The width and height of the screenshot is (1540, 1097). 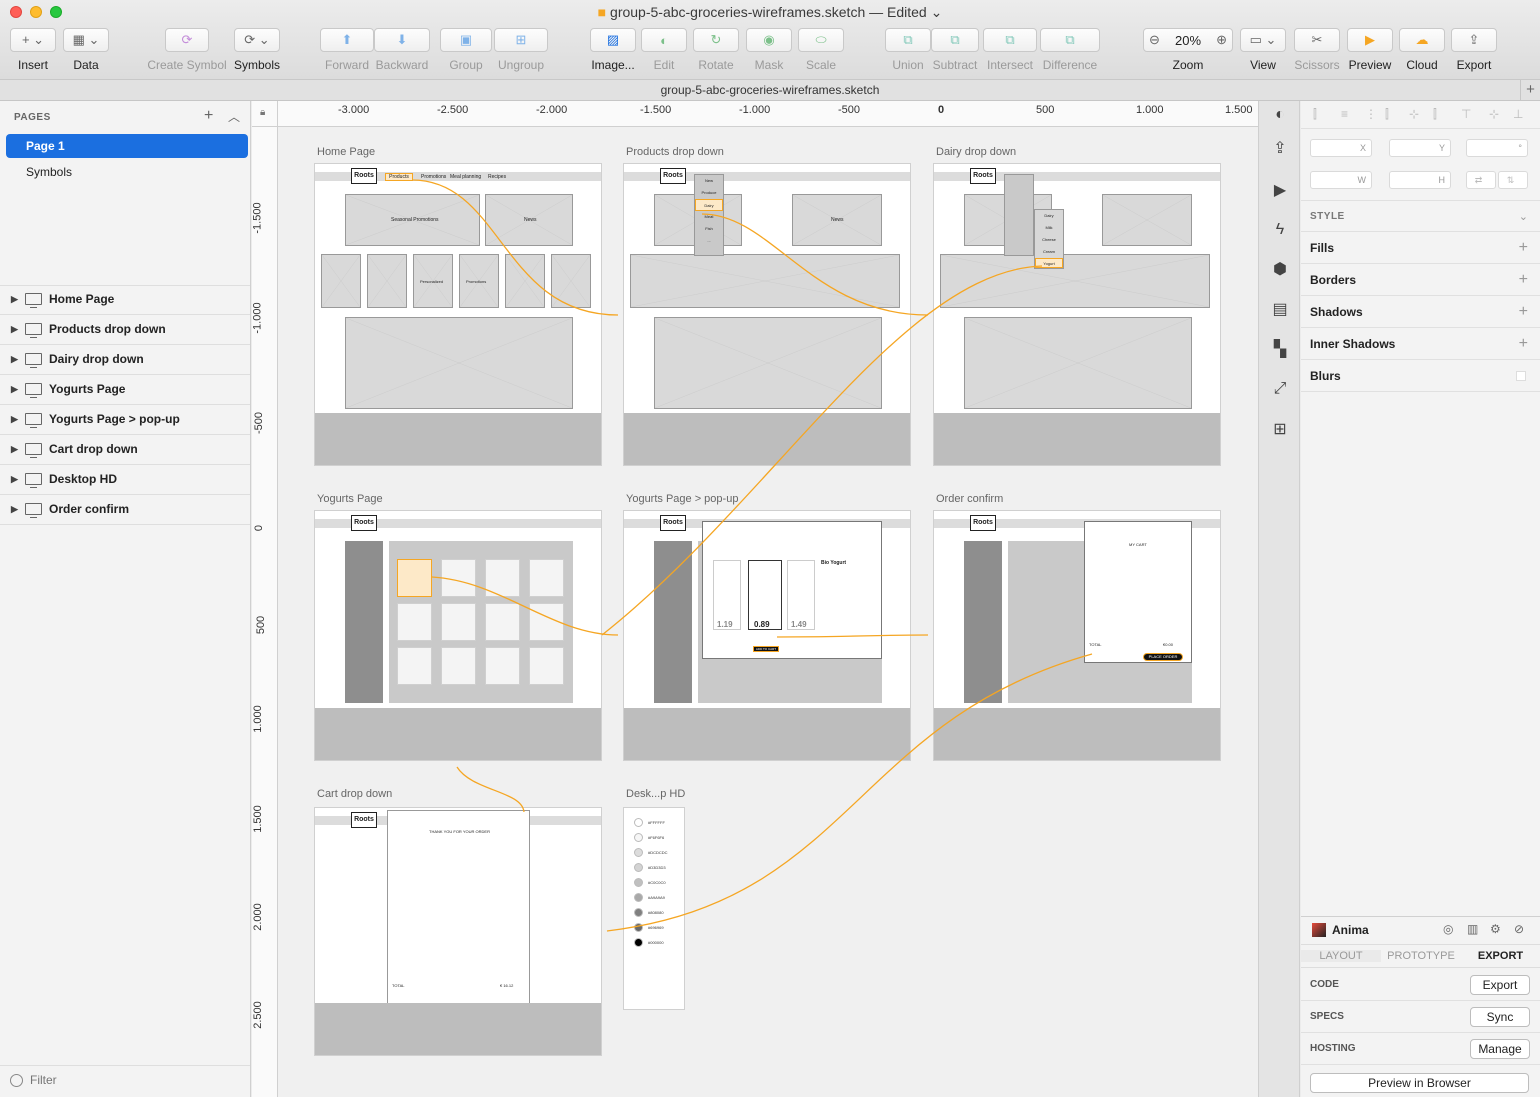 What do you see at coordinates (234, 116) in the screenshot?
I see `collapse-pages-icon: ︿` at bounding box center [234, 116].